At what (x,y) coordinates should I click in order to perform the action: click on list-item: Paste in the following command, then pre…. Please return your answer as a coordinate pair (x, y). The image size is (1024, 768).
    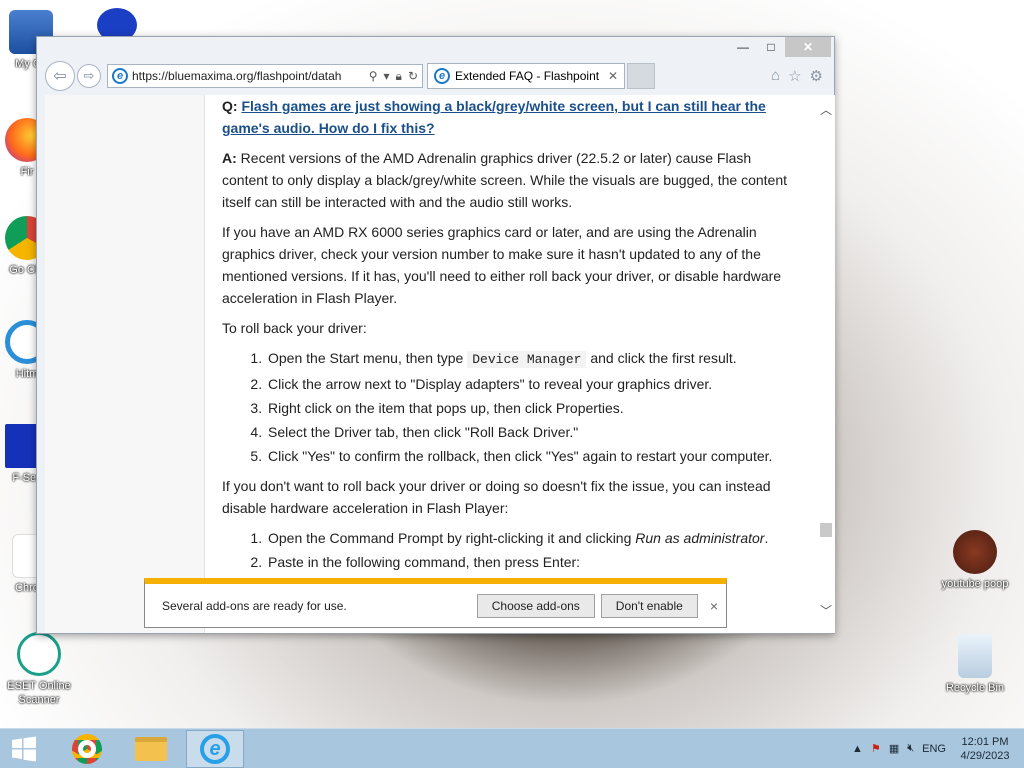
    Looking at the image, I should click on (530, 562).